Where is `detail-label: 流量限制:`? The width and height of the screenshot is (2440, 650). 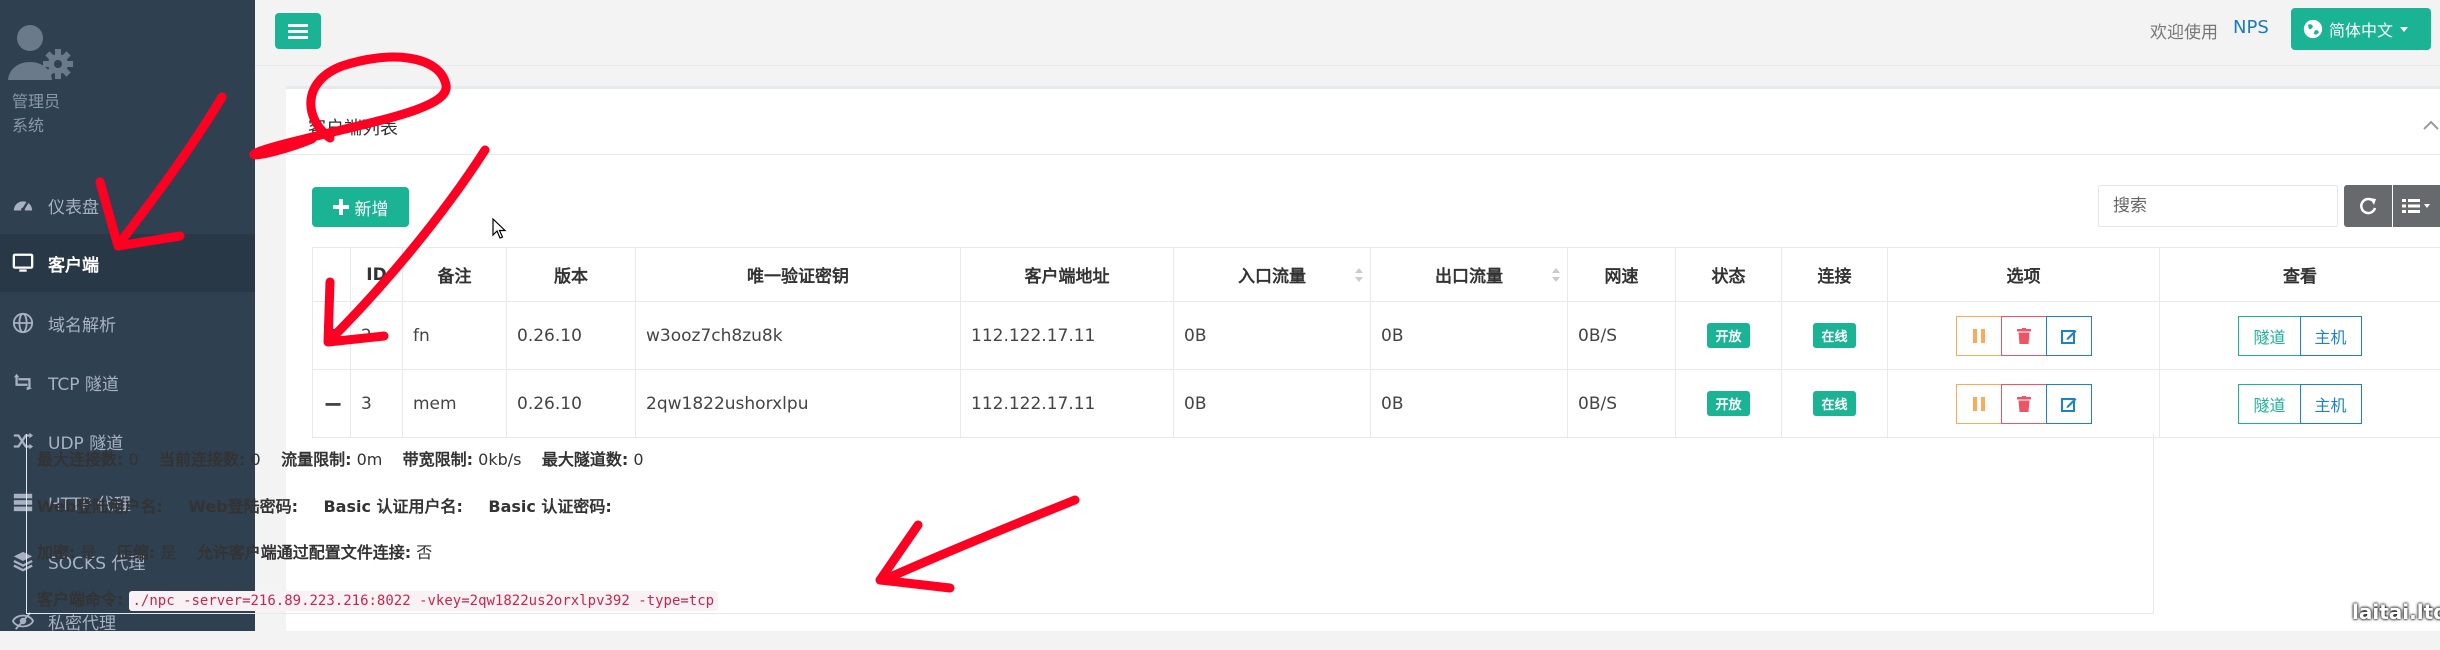 detail-label: 流量限制: is located at coordinates (316, 459).